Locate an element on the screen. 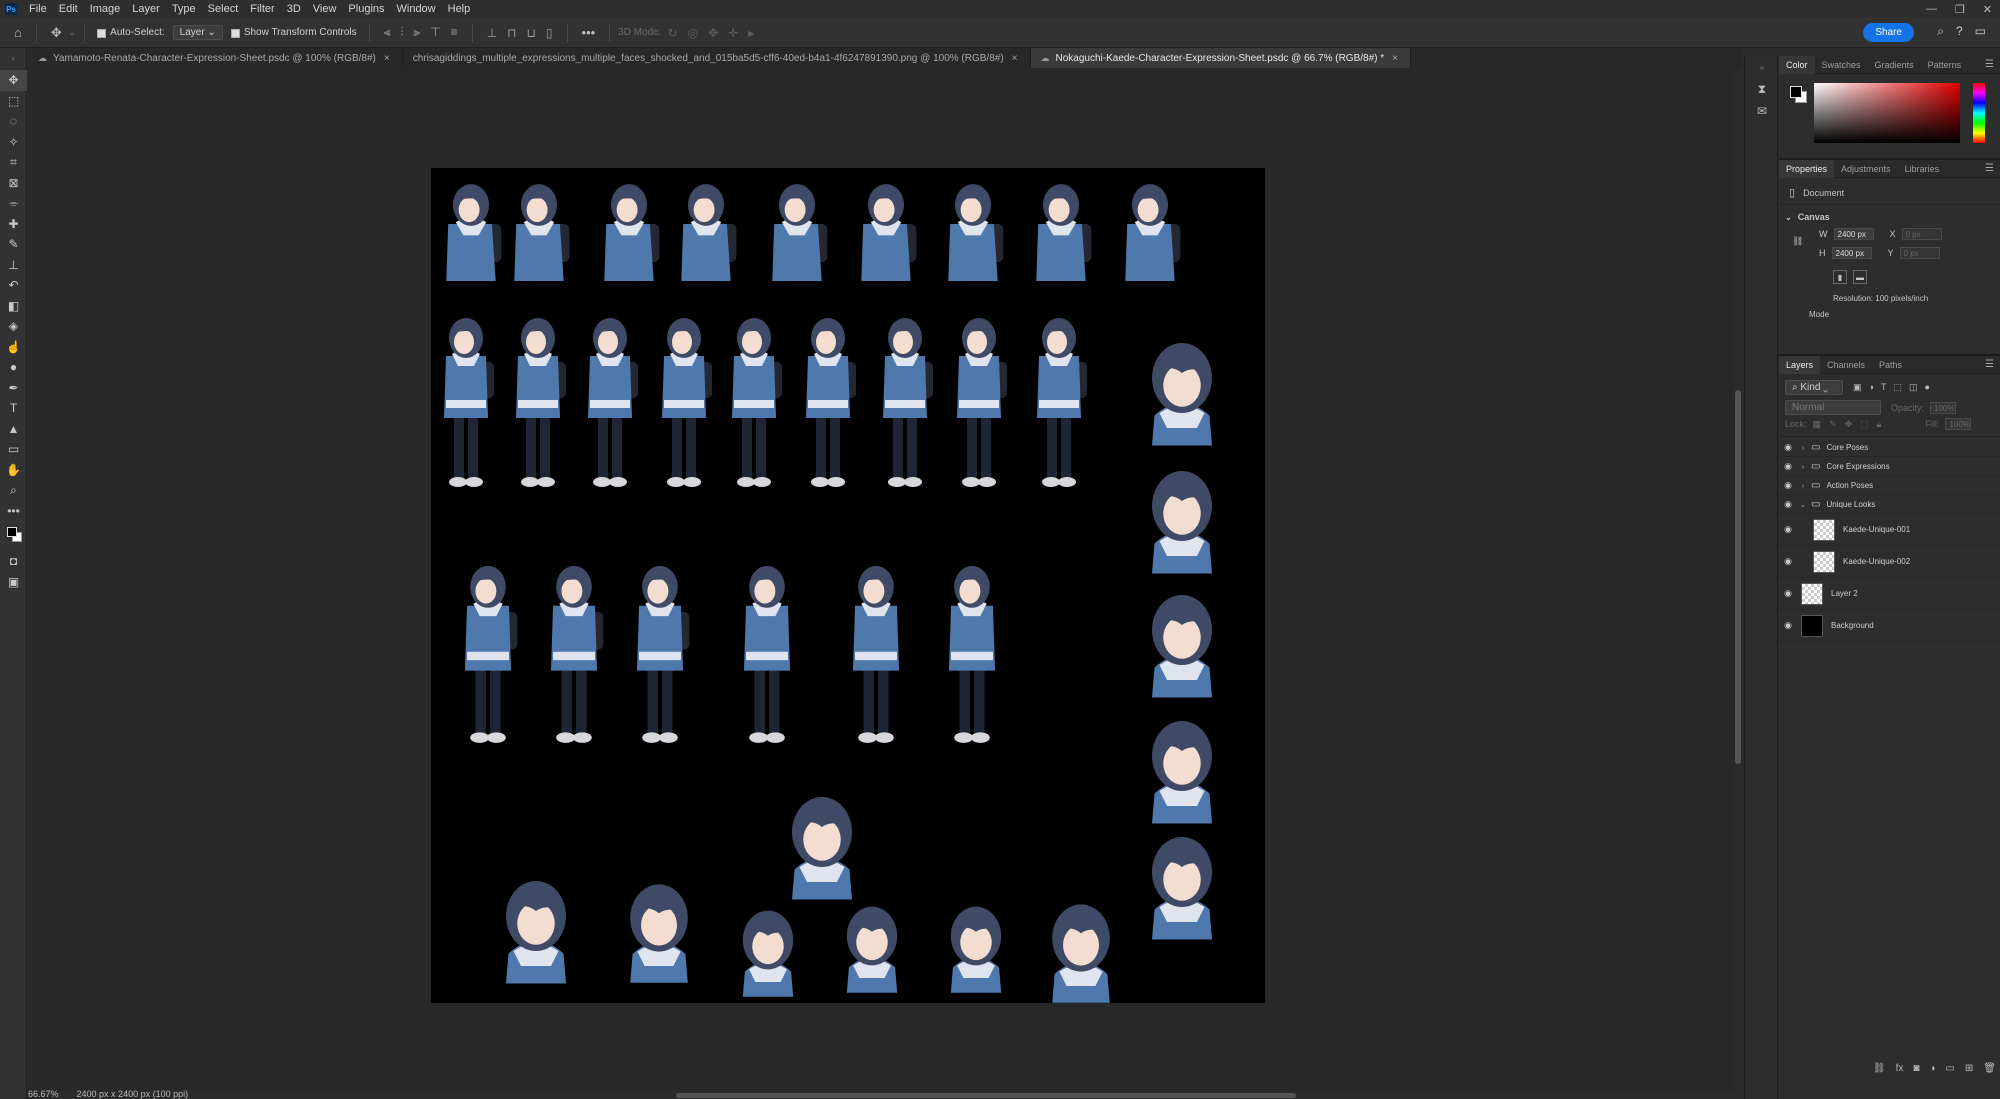 The image size is (2000, 1099). x-field: 0 px is located at coordinates (1921, 234).